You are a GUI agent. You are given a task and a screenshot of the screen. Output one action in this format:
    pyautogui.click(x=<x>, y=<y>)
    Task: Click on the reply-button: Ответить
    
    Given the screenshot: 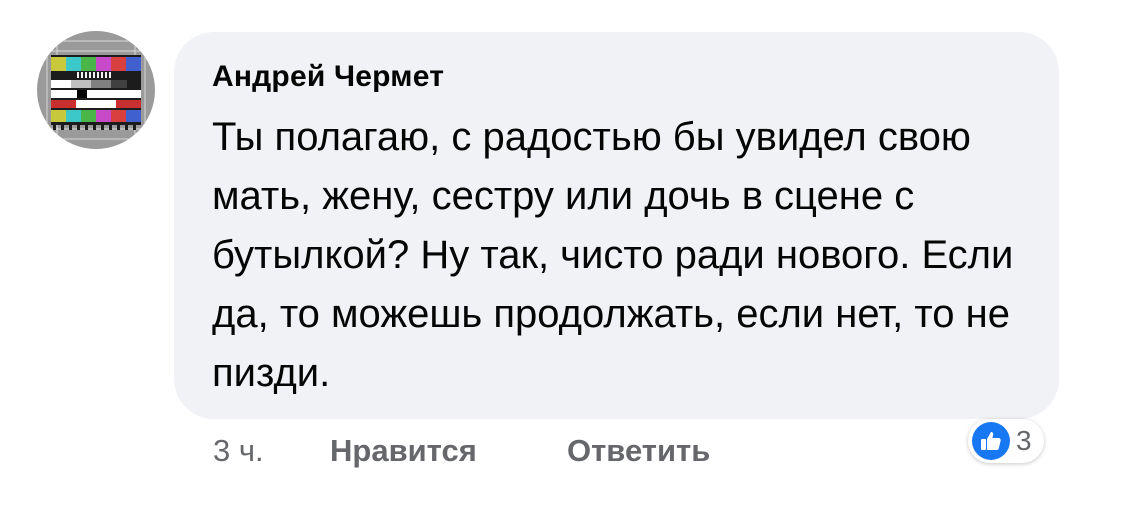 What is the action you would take?
    pyautogui.click(x=638, y=451)
    